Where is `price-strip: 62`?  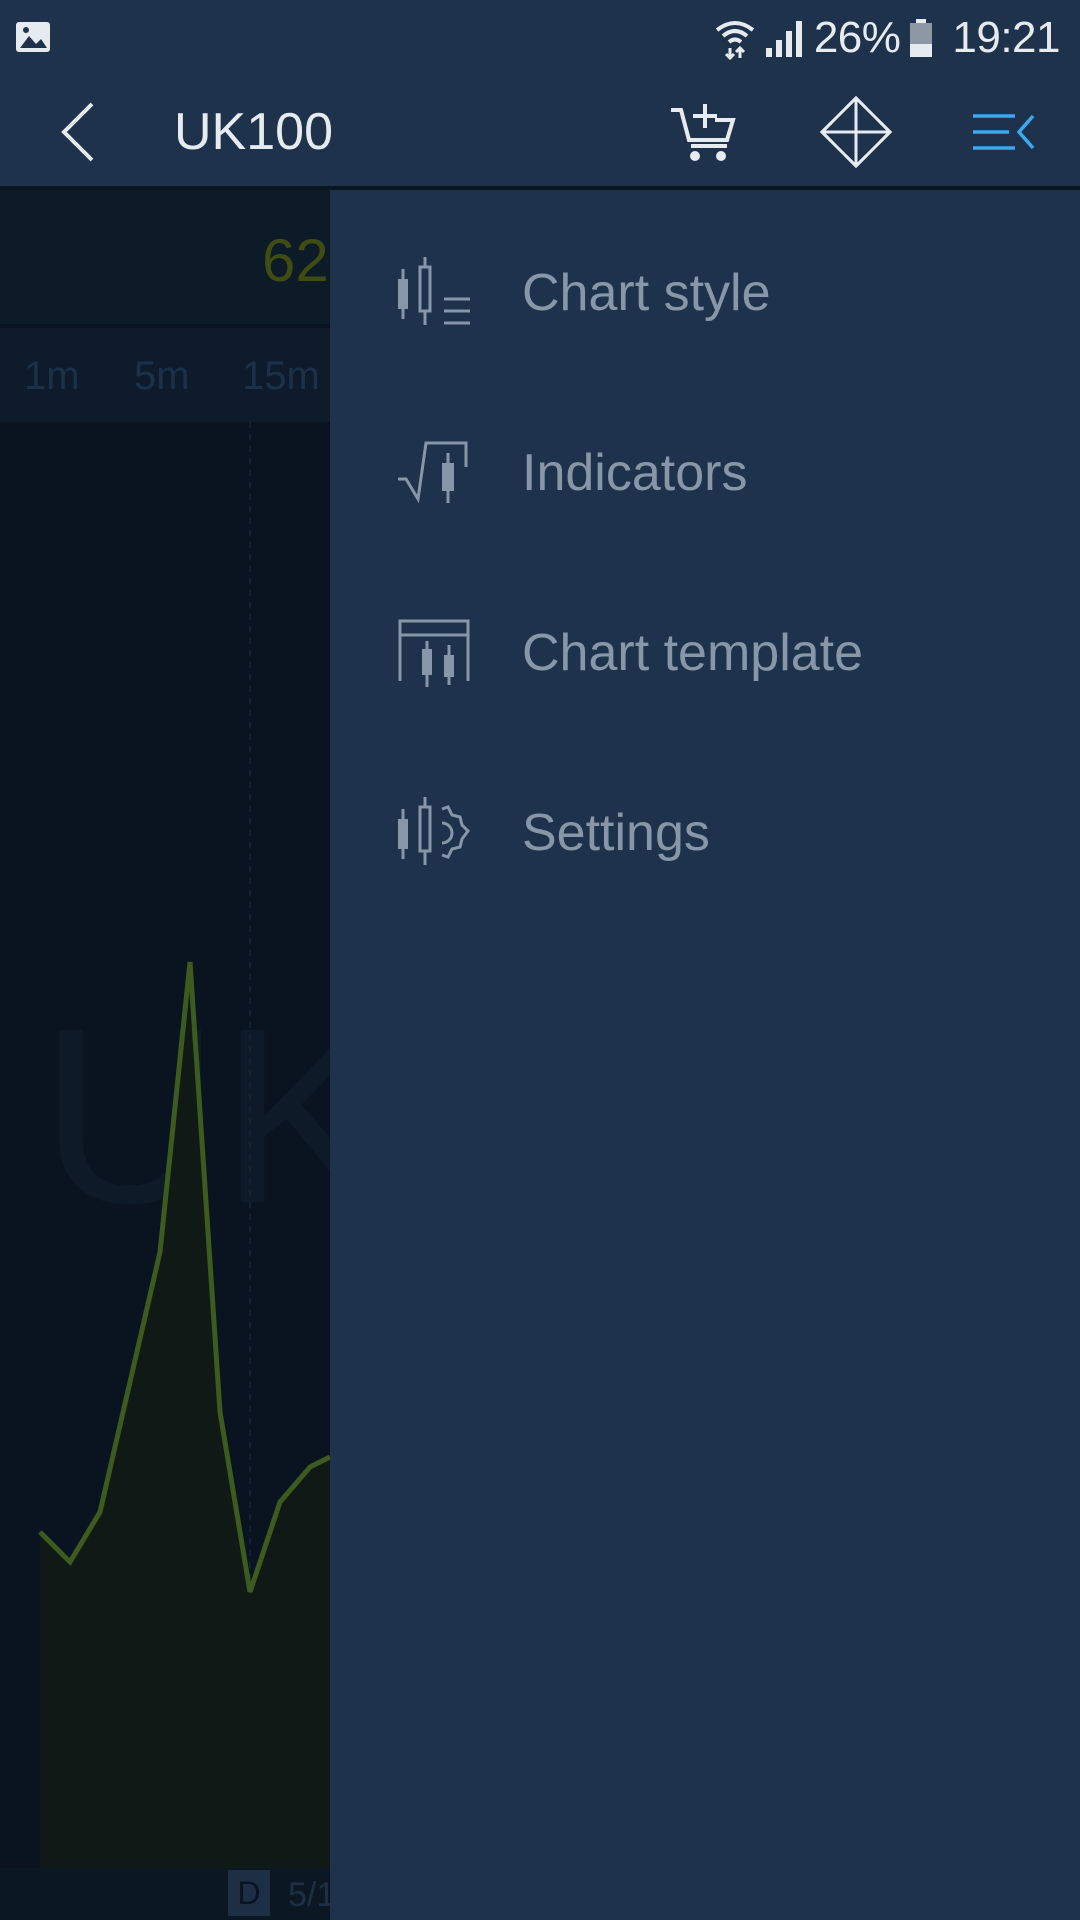
price-strip: 62 is located at coordinates (165, 258).